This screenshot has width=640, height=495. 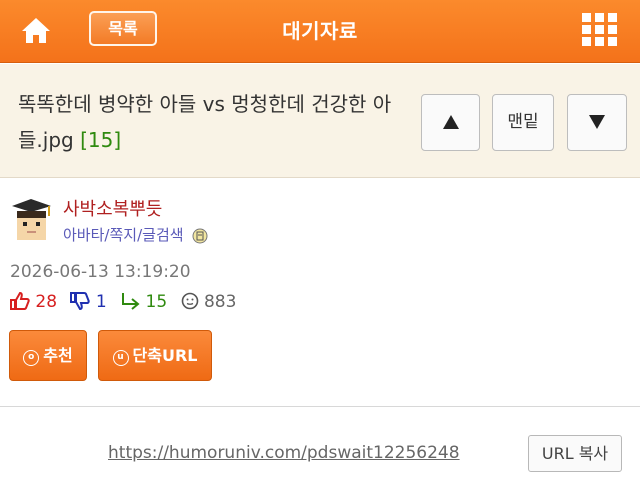 I want to click on author-name: 사박소복뿌듯, so click(x=112, y=208).